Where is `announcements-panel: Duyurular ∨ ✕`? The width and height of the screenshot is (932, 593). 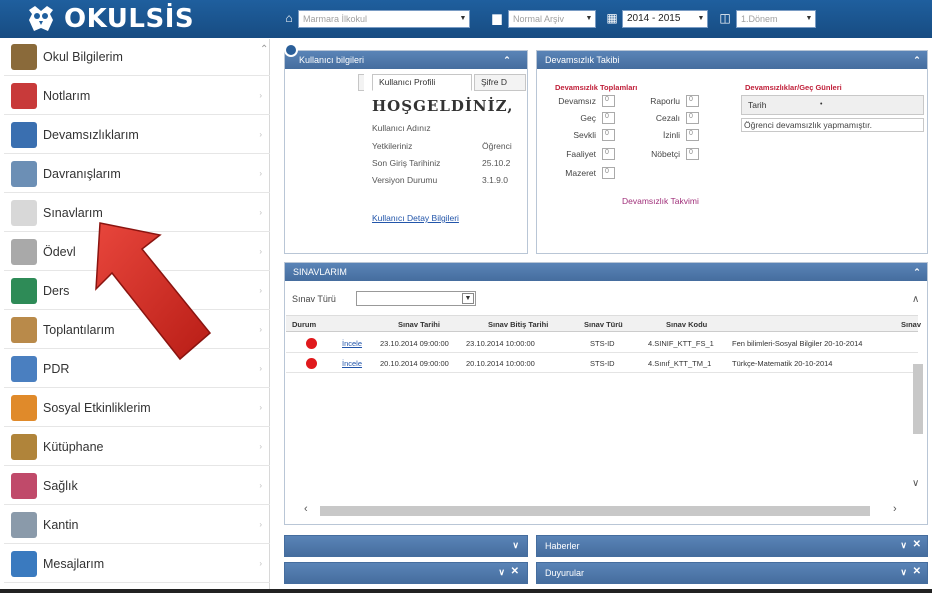
announcements-panel: Duyurular ∨ ✕ is located at coordinates (732, 573).